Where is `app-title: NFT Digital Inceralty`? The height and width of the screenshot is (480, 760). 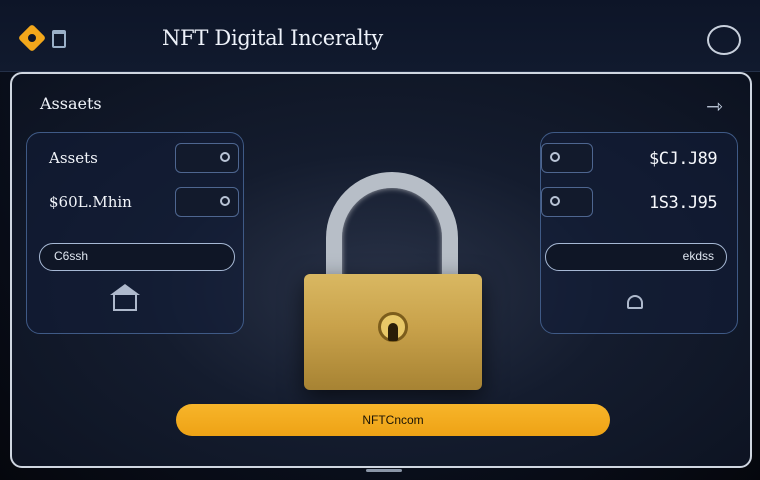
app-title: NFT Digital Inceralty is located at coordinates (272, 38).